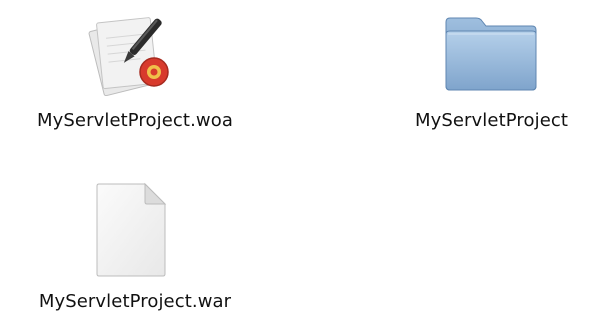 This screenshot has width=589, height=320. What do you see at coordinates (491, 54) in the screenshot?
I see `folder-icon` at bounding box center [491, 54].